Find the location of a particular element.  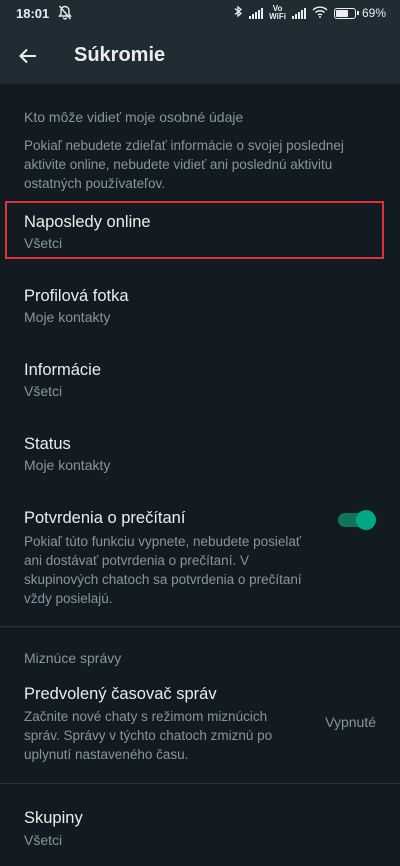

profile-photo-setting: Profilová fotka Moje kontakty is located at coordinates (200, 304).